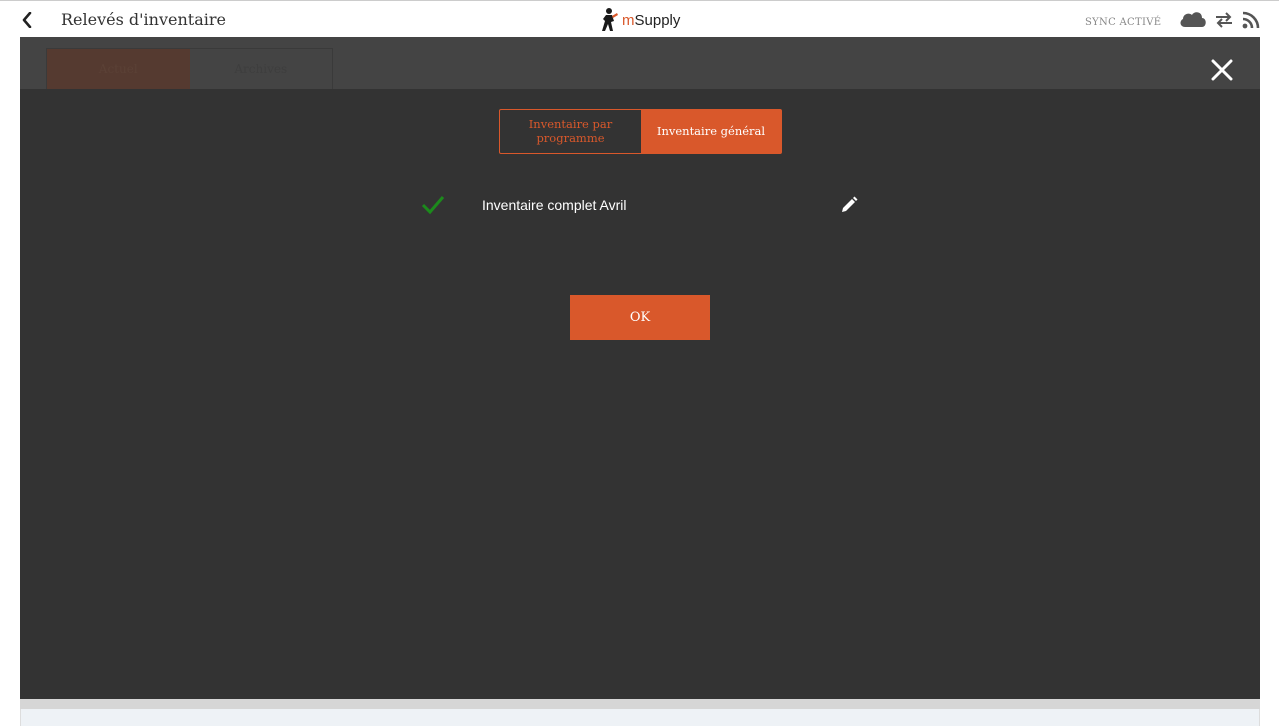 The height and width of the screenshot is (726, 1279). I want to click on stocktake-name-label: Inventaire complet Avril, so click(554, 205).